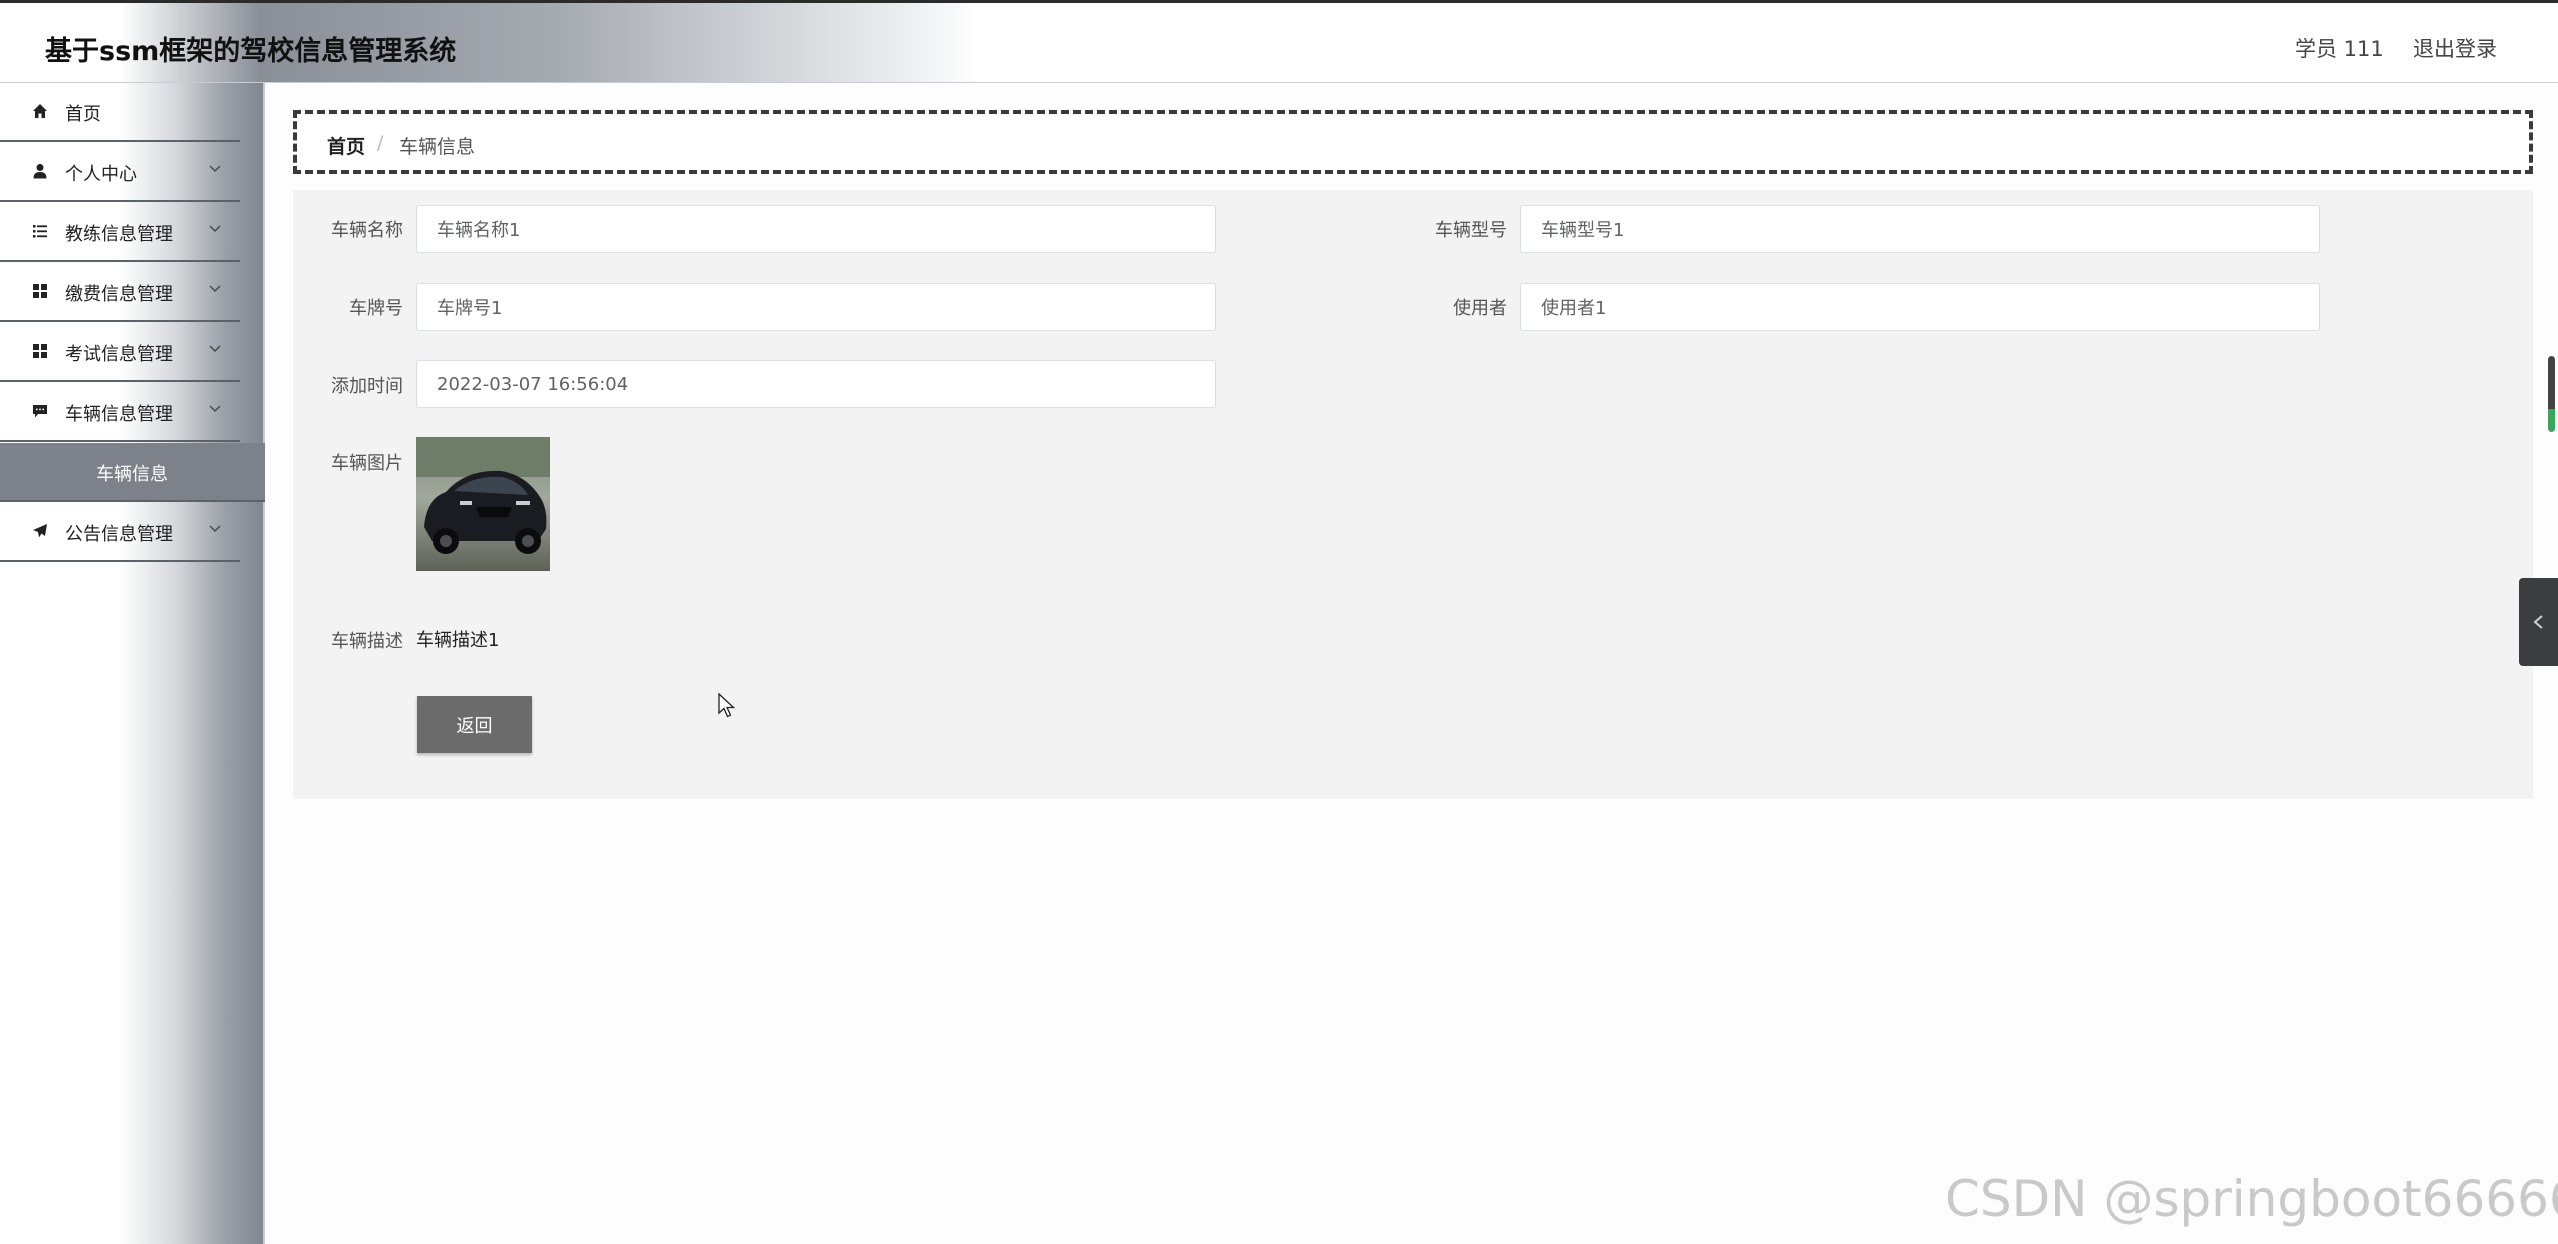 The width and height of the screenshot is (2558, 1244). Describe the element at coordinates (251, 51) in the screenshot. I see `app-title: 基于ssm框架的驾校信息管理系统` at that location.